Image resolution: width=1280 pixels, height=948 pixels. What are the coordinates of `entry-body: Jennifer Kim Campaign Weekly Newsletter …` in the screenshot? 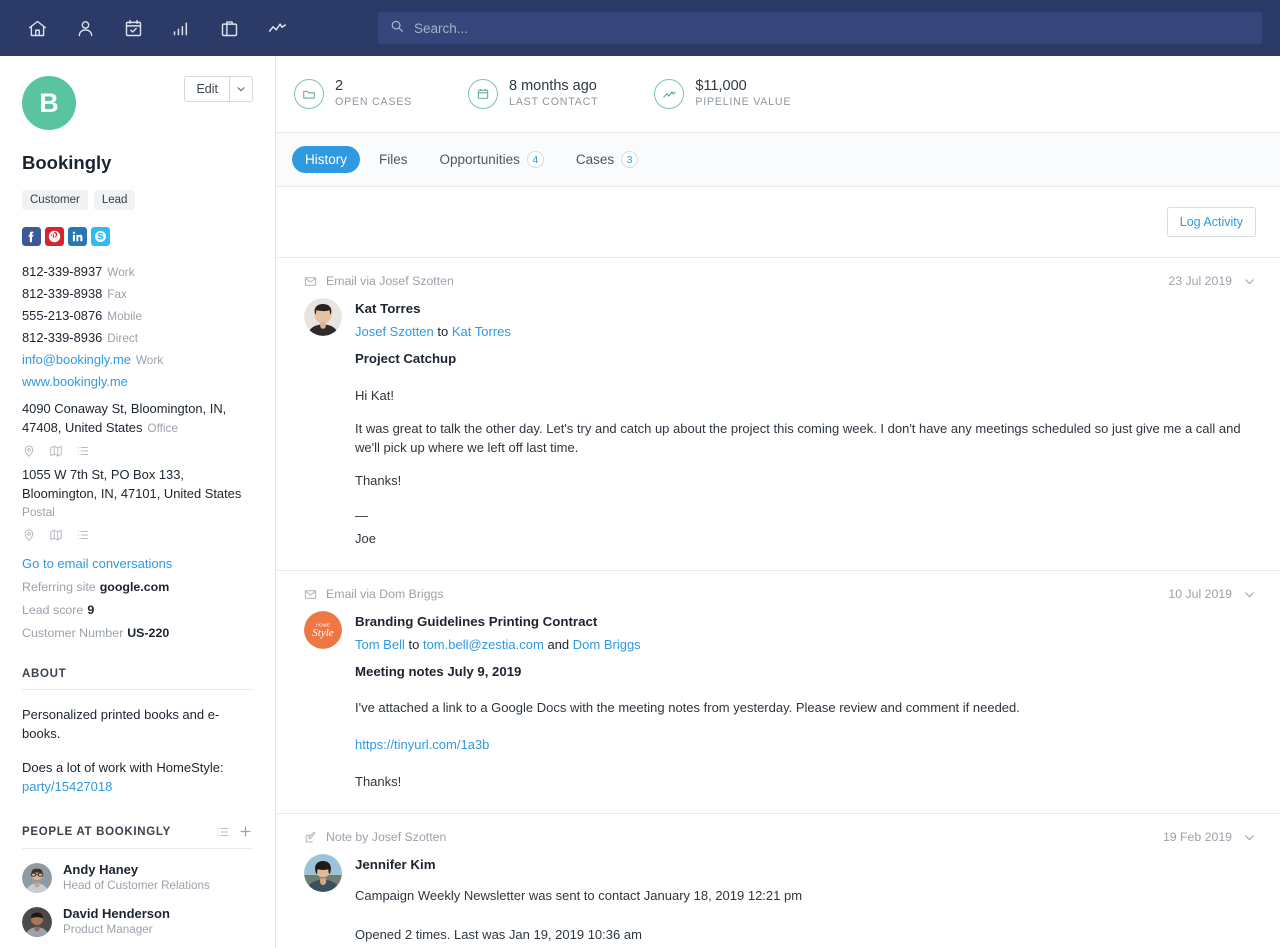 It's located at (780, 899).